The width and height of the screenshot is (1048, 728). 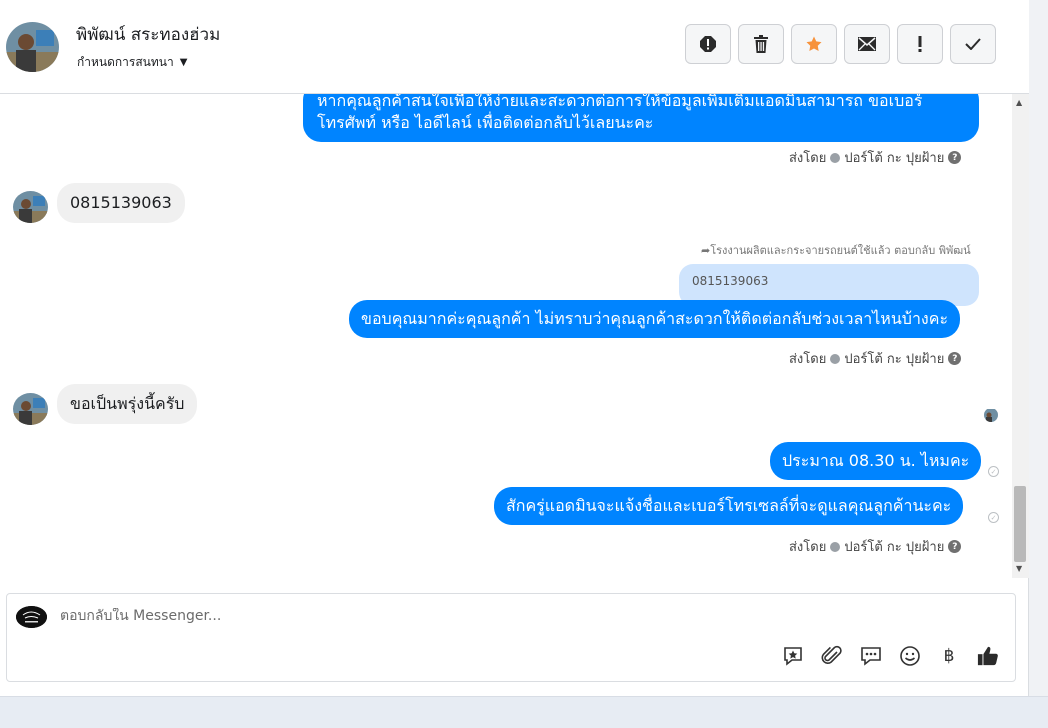 What do you see at coordinates (148, 35) in the screenshot?
I see `contact-name: พิพัฒน์ สระทองฮ่วม` at bounding box center [148, 35].